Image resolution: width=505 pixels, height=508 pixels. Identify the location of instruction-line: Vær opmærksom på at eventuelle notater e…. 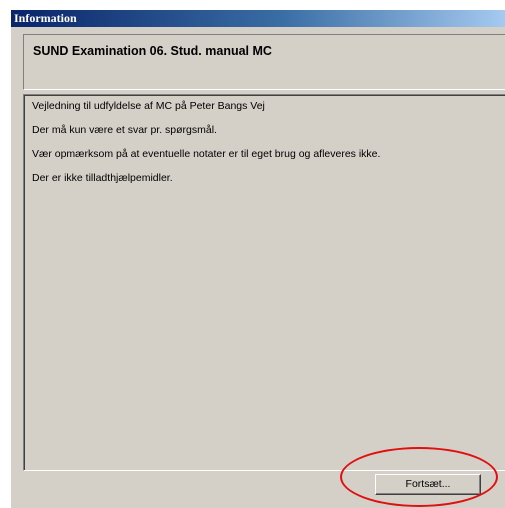
(206, 154).